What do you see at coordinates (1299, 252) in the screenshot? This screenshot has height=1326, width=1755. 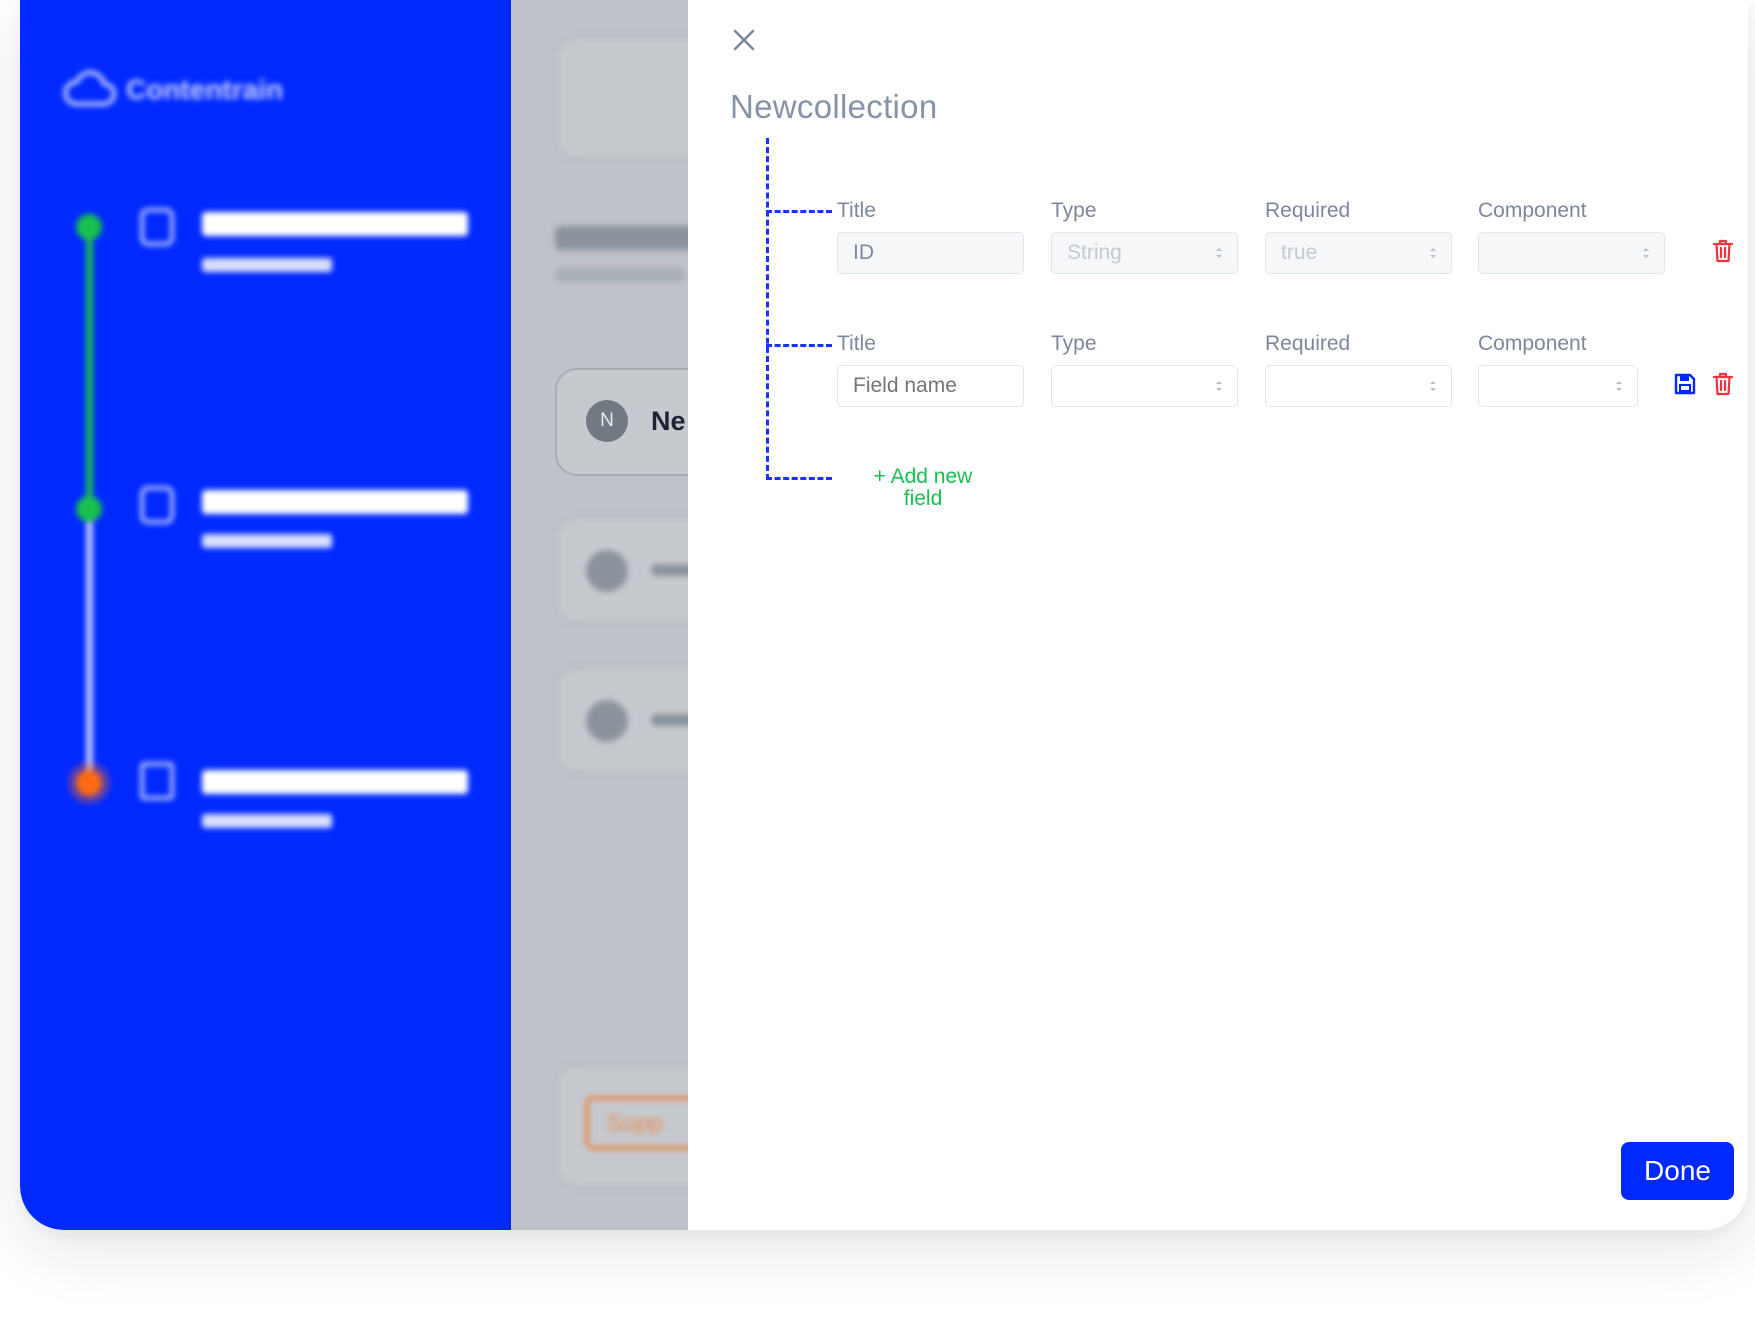 I see `required-select-value: true` at bounding box center [1299, 252].